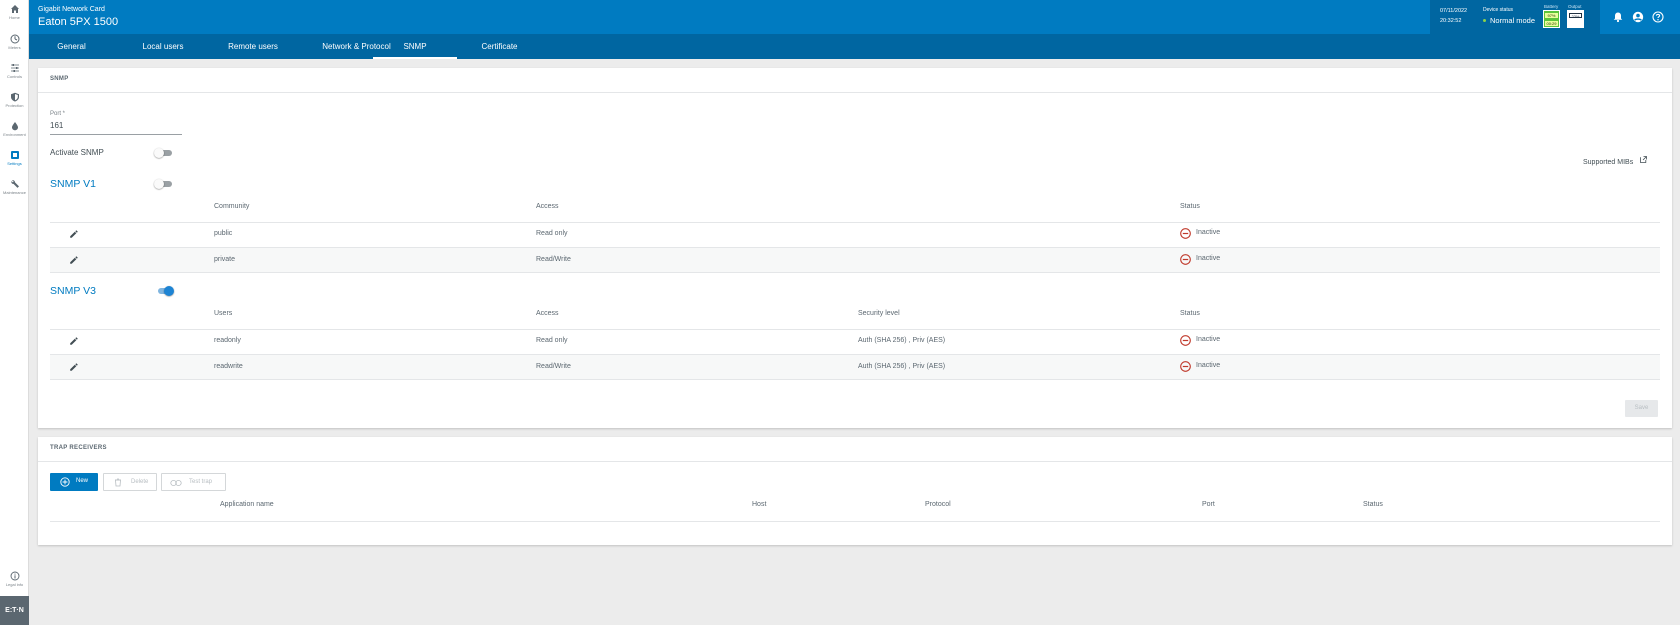  I want to click on snmp-v1-toggle, so click(164, 184).